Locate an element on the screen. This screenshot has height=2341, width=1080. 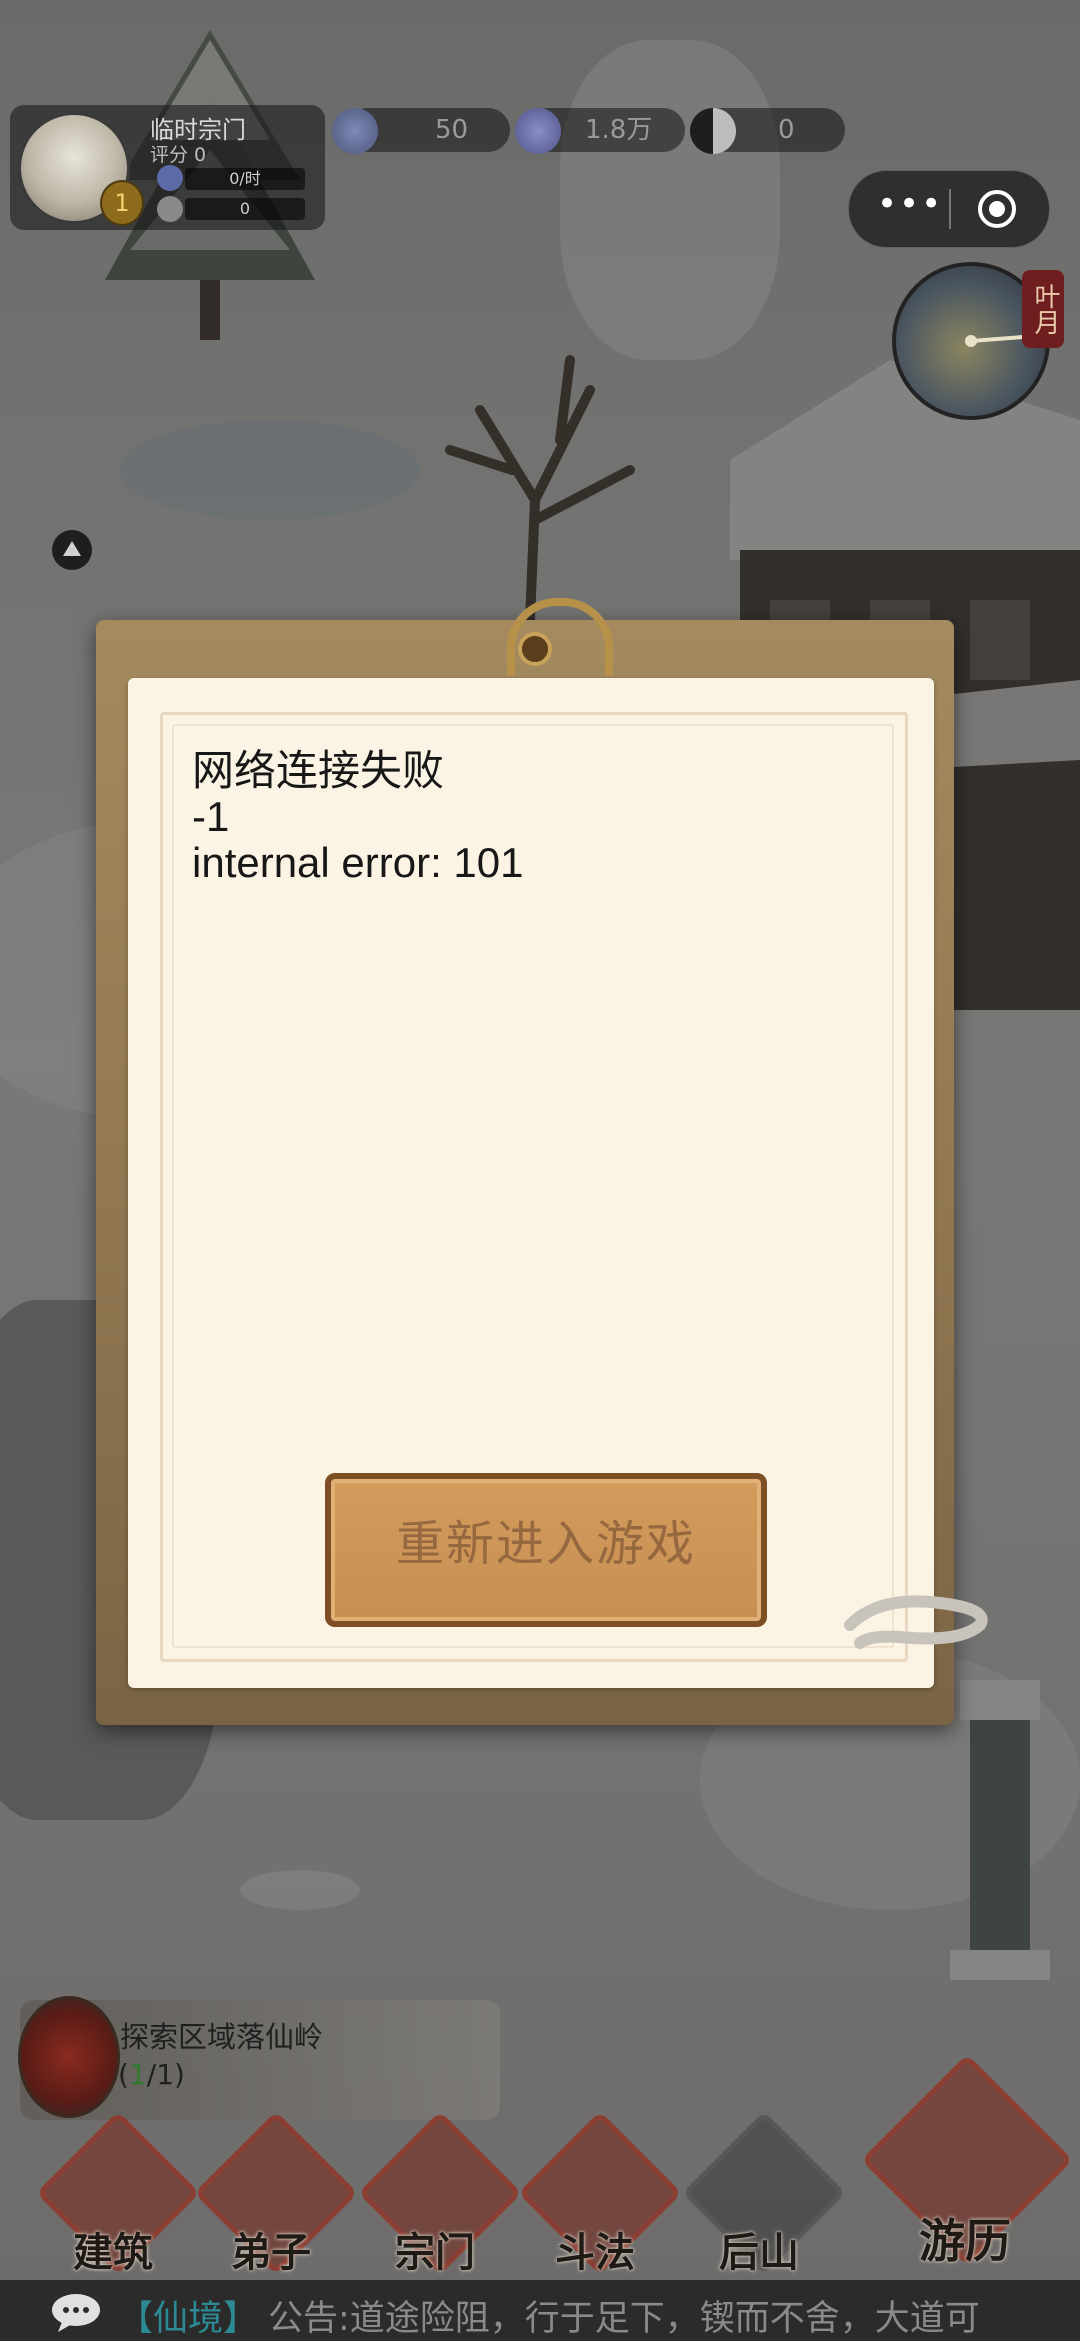
dialog-nail is located at coordinates (535, 649).